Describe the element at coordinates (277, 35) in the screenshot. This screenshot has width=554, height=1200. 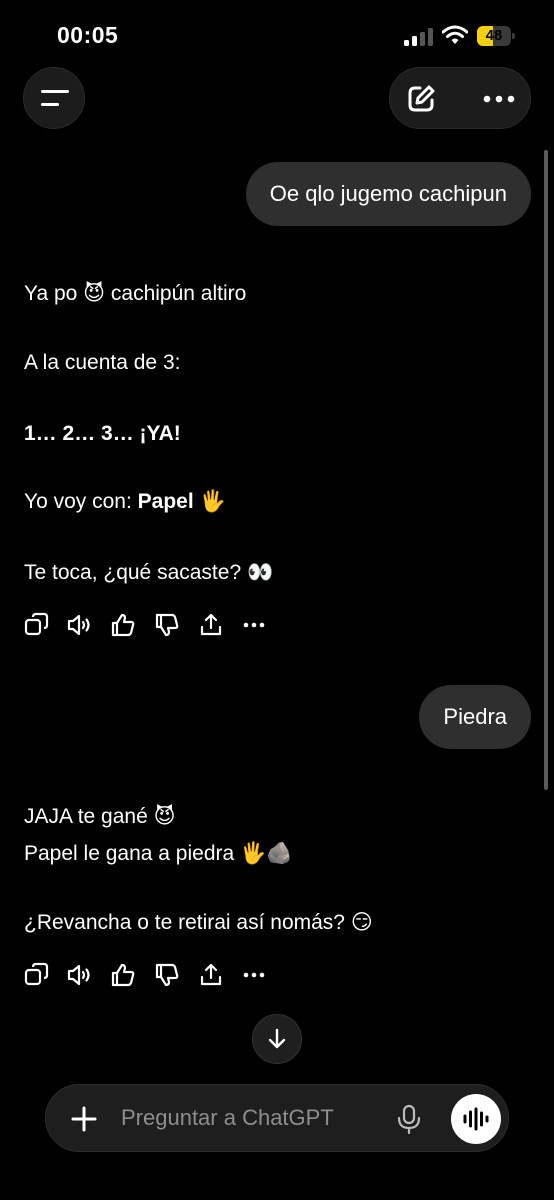
I see `status-bar: 00:05 48` at that location.